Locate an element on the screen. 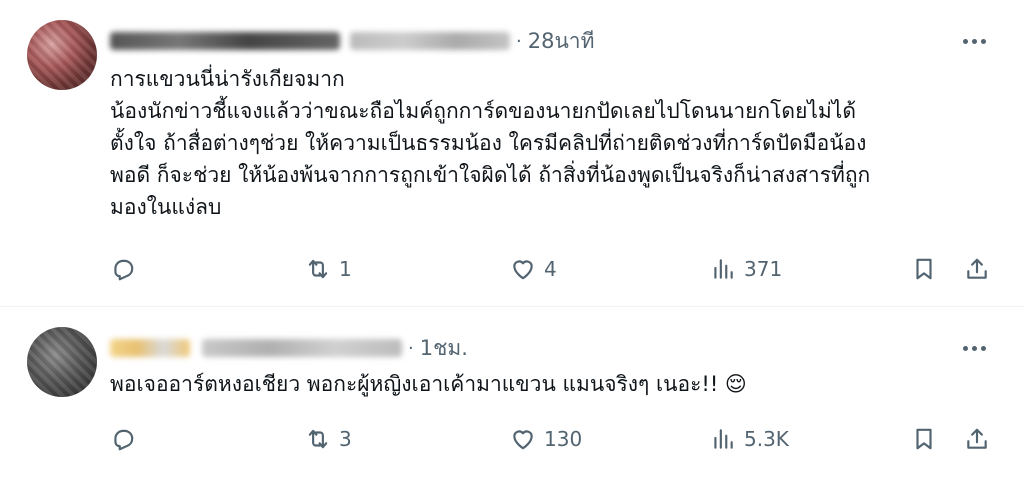 The height and width of the screenshot is (479, 1024). retweet-button: 3 is located at coordinates (328, 439).